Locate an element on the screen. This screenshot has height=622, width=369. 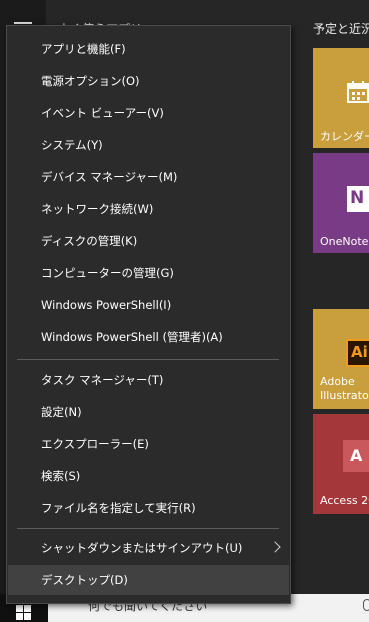
tile-label: Adobe is located at coordinates (337, 381).